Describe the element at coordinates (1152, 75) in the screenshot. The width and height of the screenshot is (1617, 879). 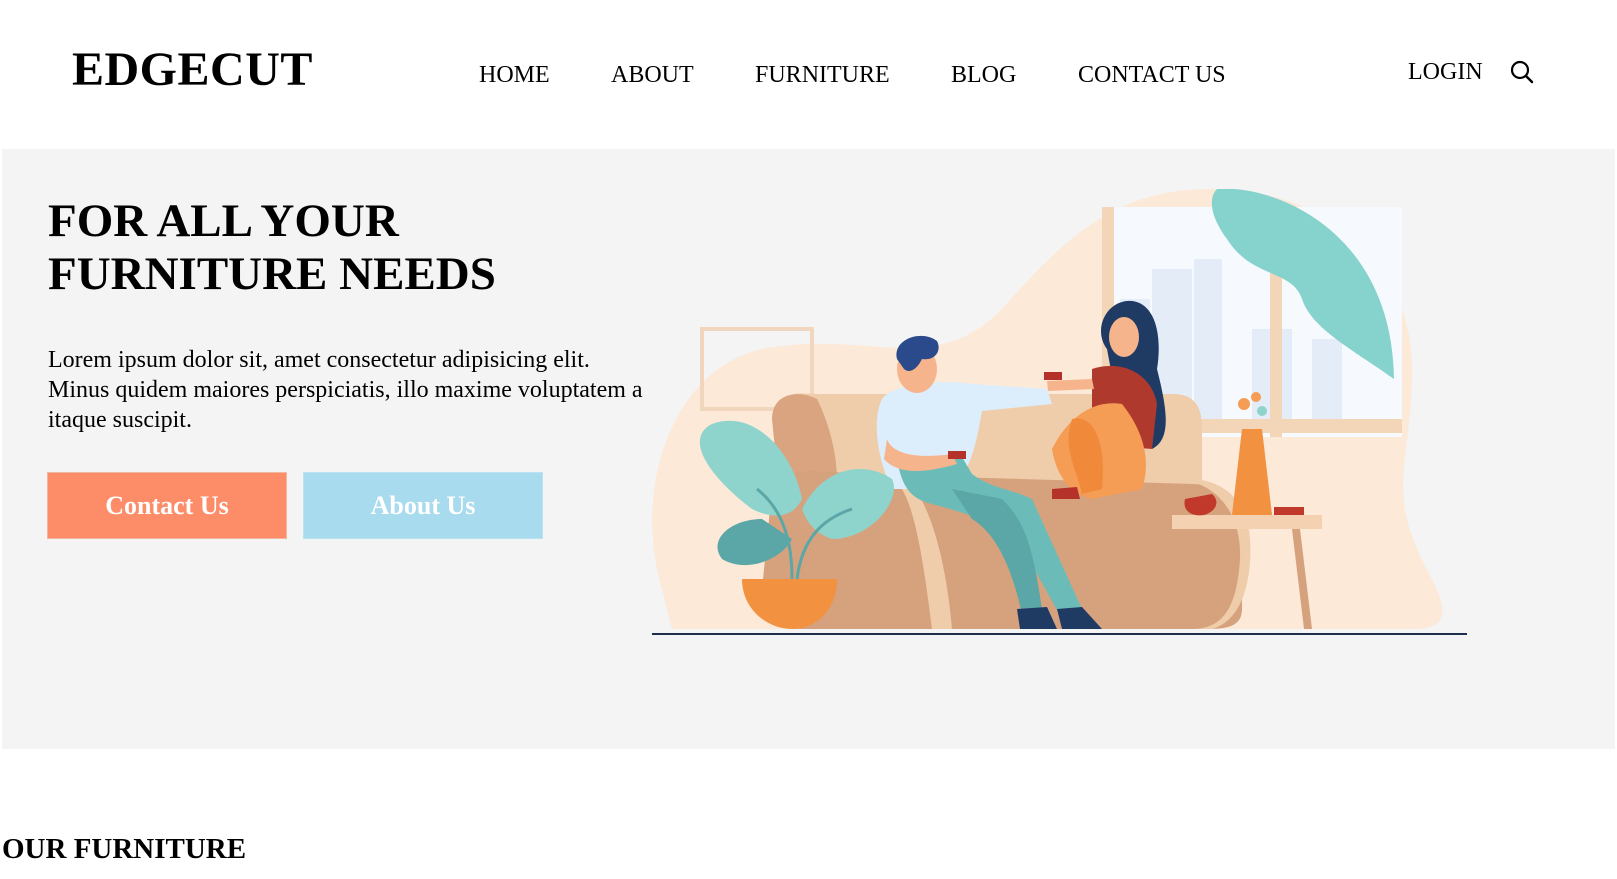
I see `nav-item-contact: CONTACT US` at that location.